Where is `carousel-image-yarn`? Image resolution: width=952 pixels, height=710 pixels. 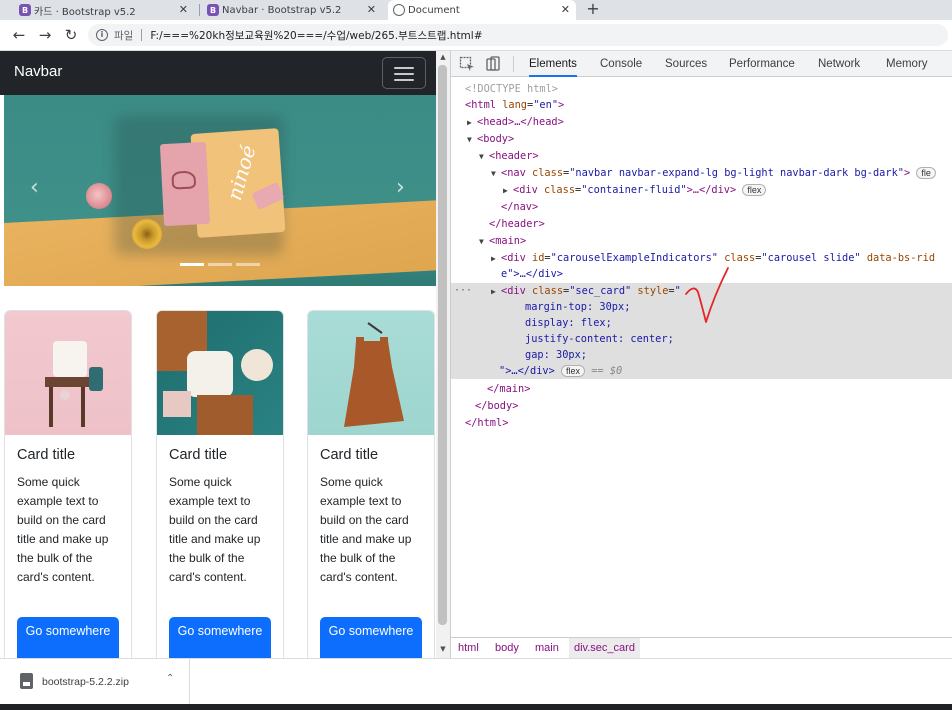 carousel-image-yarn is located at coordinates (99, 196).